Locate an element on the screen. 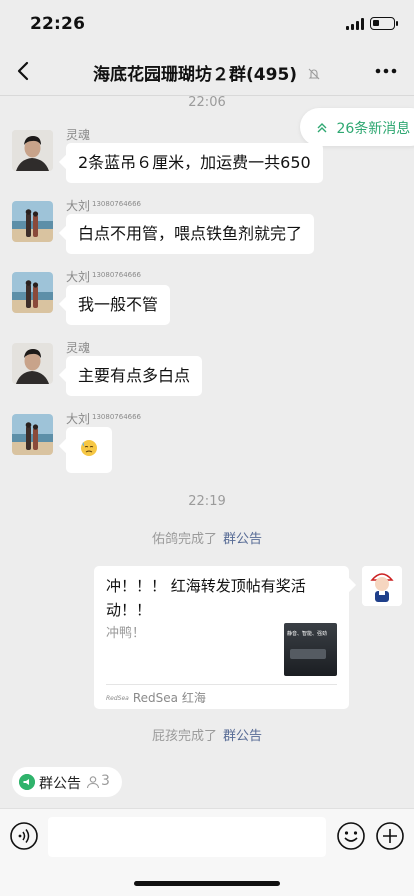 The image size is (414, 896). double-chevron-up-icon is located at coordinates (322, 128).